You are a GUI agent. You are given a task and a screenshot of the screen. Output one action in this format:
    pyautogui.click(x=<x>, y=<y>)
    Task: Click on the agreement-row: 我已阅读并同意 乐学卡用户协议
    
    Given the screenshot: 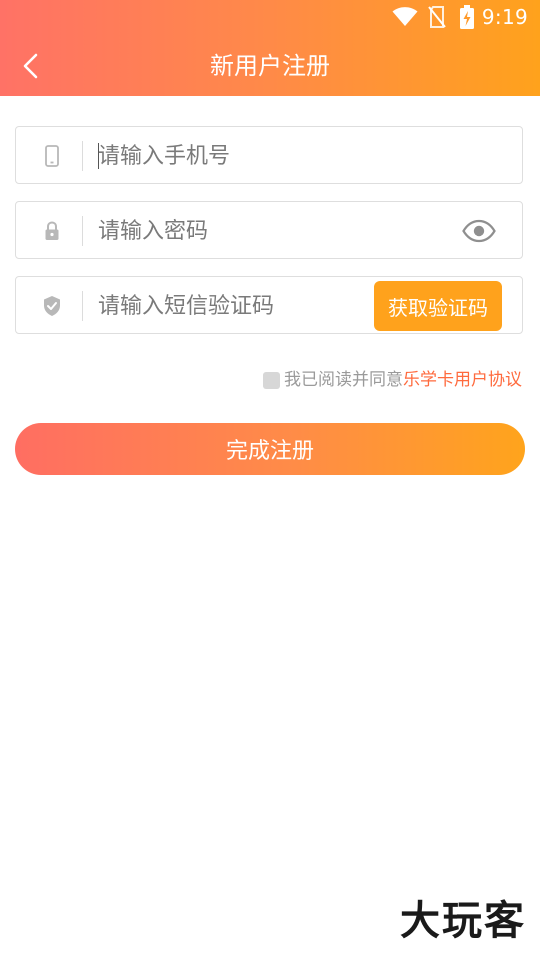 What is the action you would take?
    pyautogui.click(x=392, y=380)
    